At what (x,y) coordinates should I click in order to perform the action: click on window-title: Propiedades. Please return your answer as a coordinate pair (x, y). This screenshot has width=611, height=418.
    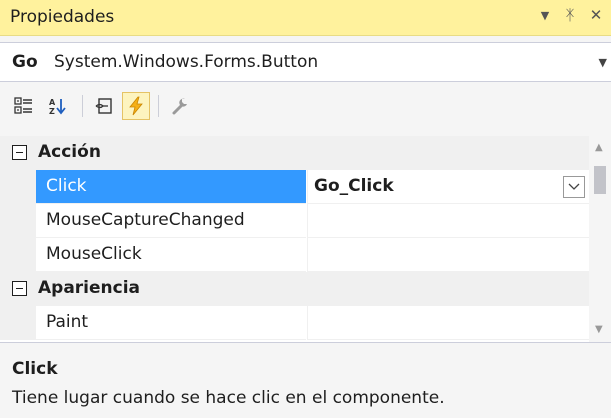
    Looking at the image, I should click on (62, 17).